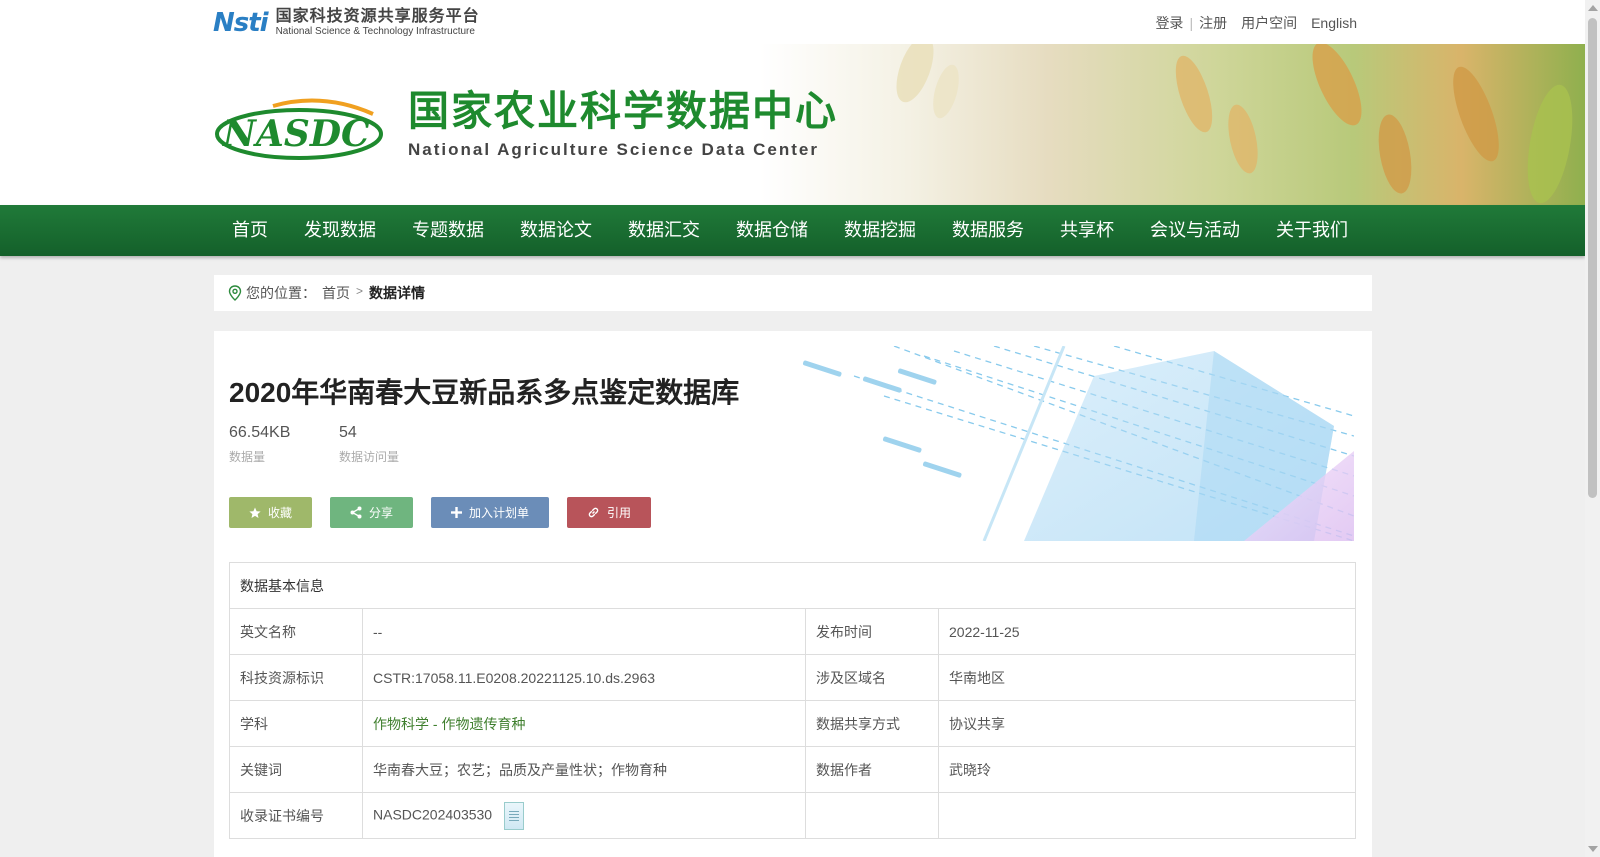  I want to click on visits-label: 数据访问量, so click(369, 457).